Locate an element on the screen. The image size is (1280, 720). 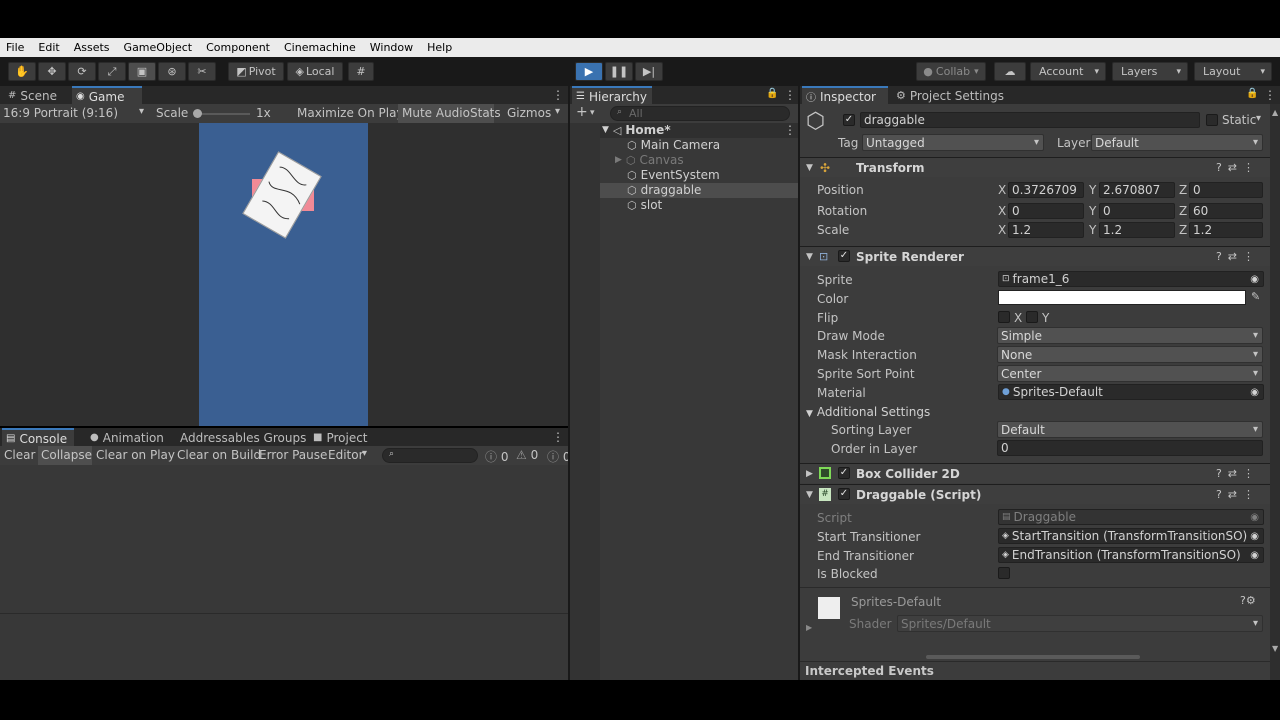
menu-window: Window is located at coordinates (391, 47).